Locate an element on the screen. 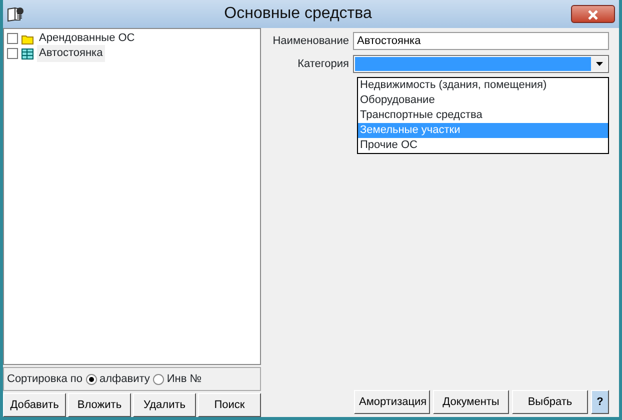 The image size is (622, 420). toolbar-button: Вложить is located at coordinates (99, 405).